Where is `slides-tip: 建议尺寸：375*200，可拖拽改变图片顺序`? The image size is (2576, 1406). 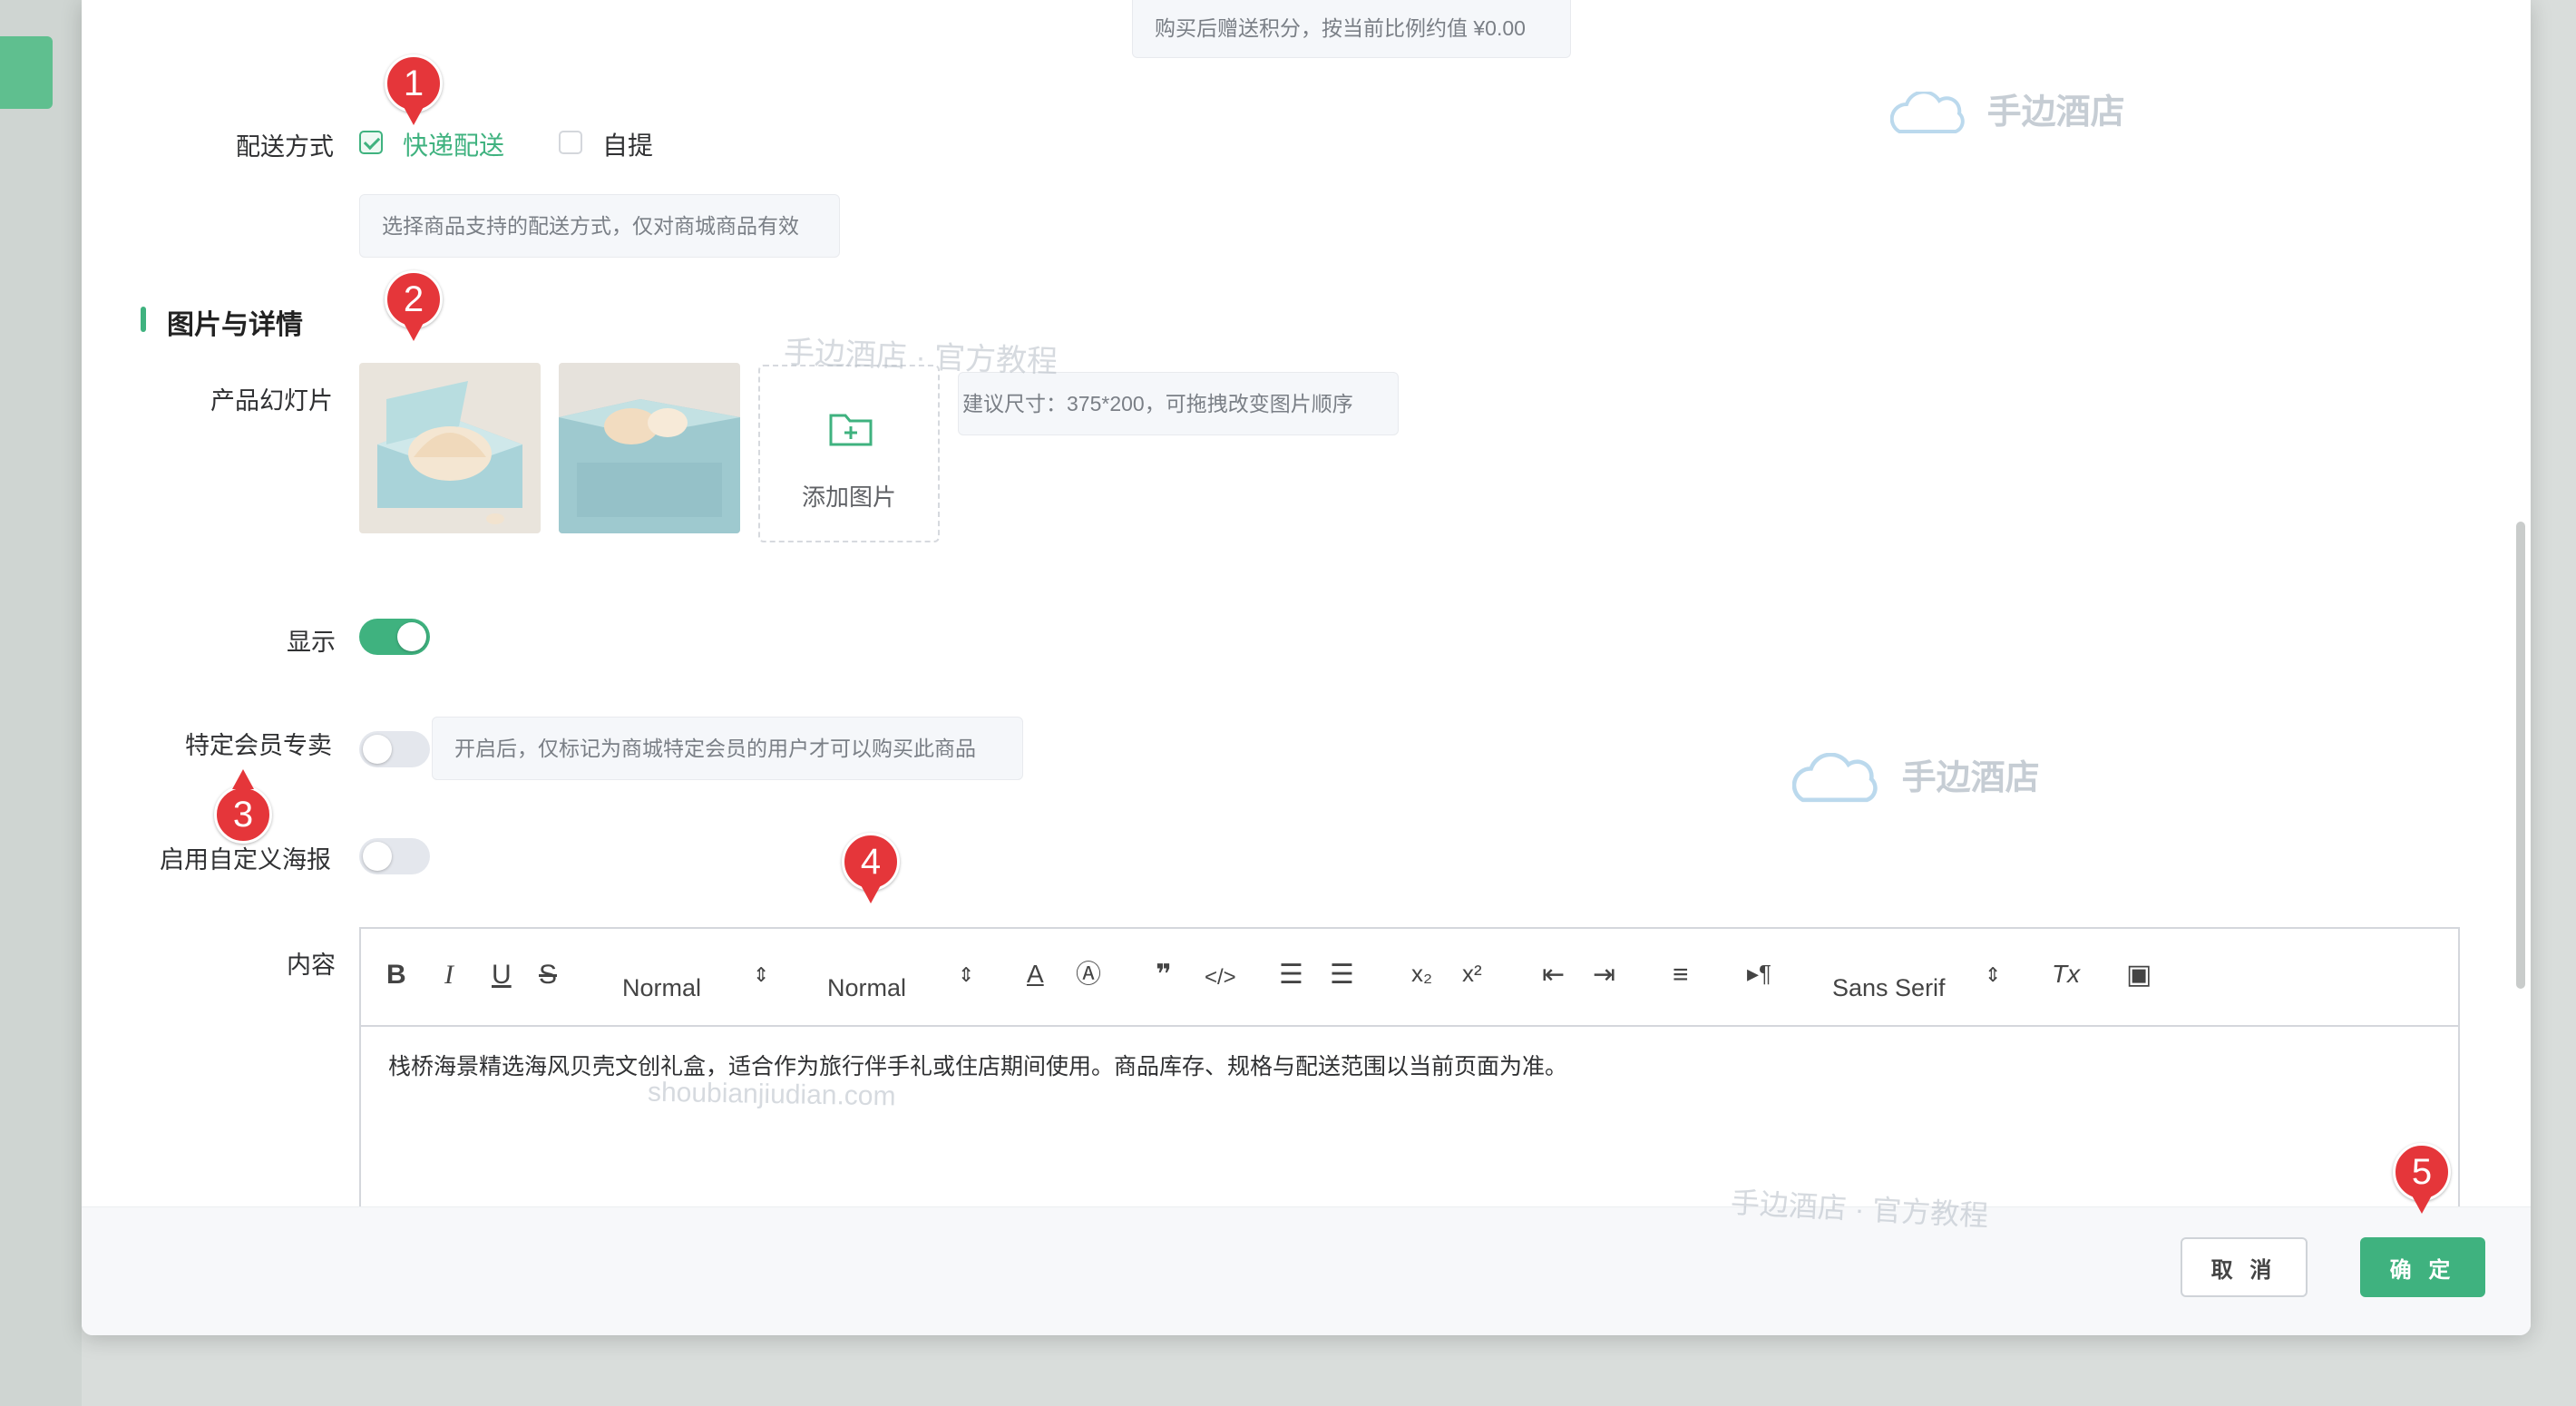 slides-tip: 建议尺寸：375*200，可拖拽改变图片顺序 is located at coordinates (1178, 403).